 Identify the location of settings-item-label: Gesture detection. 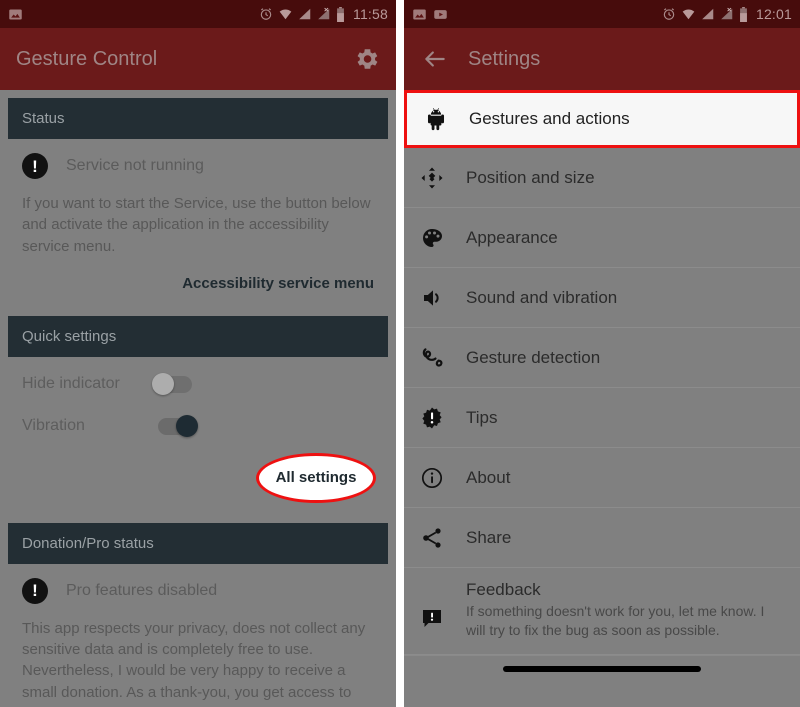
(533, 357).